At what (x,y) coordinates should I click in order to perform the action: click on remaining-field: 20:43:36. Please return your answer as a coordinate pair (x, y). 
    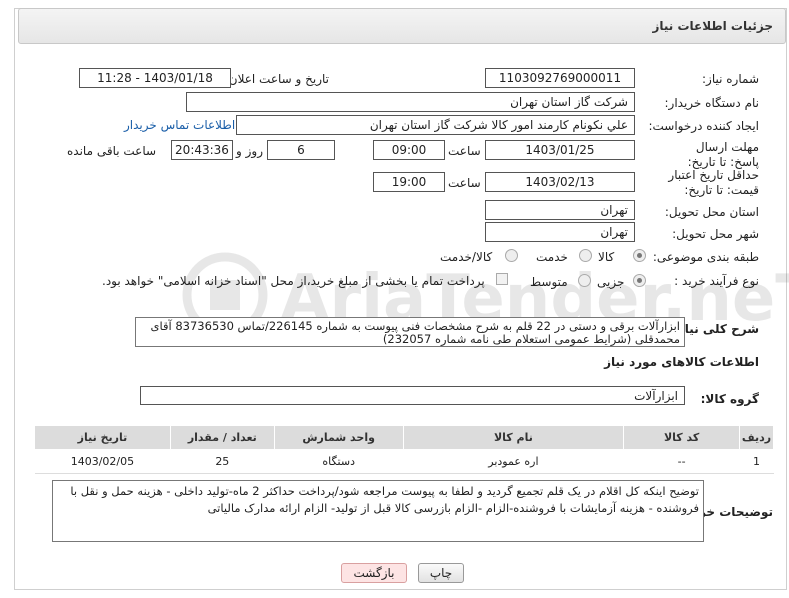
    Looking at the image, I should click on (202, 150).